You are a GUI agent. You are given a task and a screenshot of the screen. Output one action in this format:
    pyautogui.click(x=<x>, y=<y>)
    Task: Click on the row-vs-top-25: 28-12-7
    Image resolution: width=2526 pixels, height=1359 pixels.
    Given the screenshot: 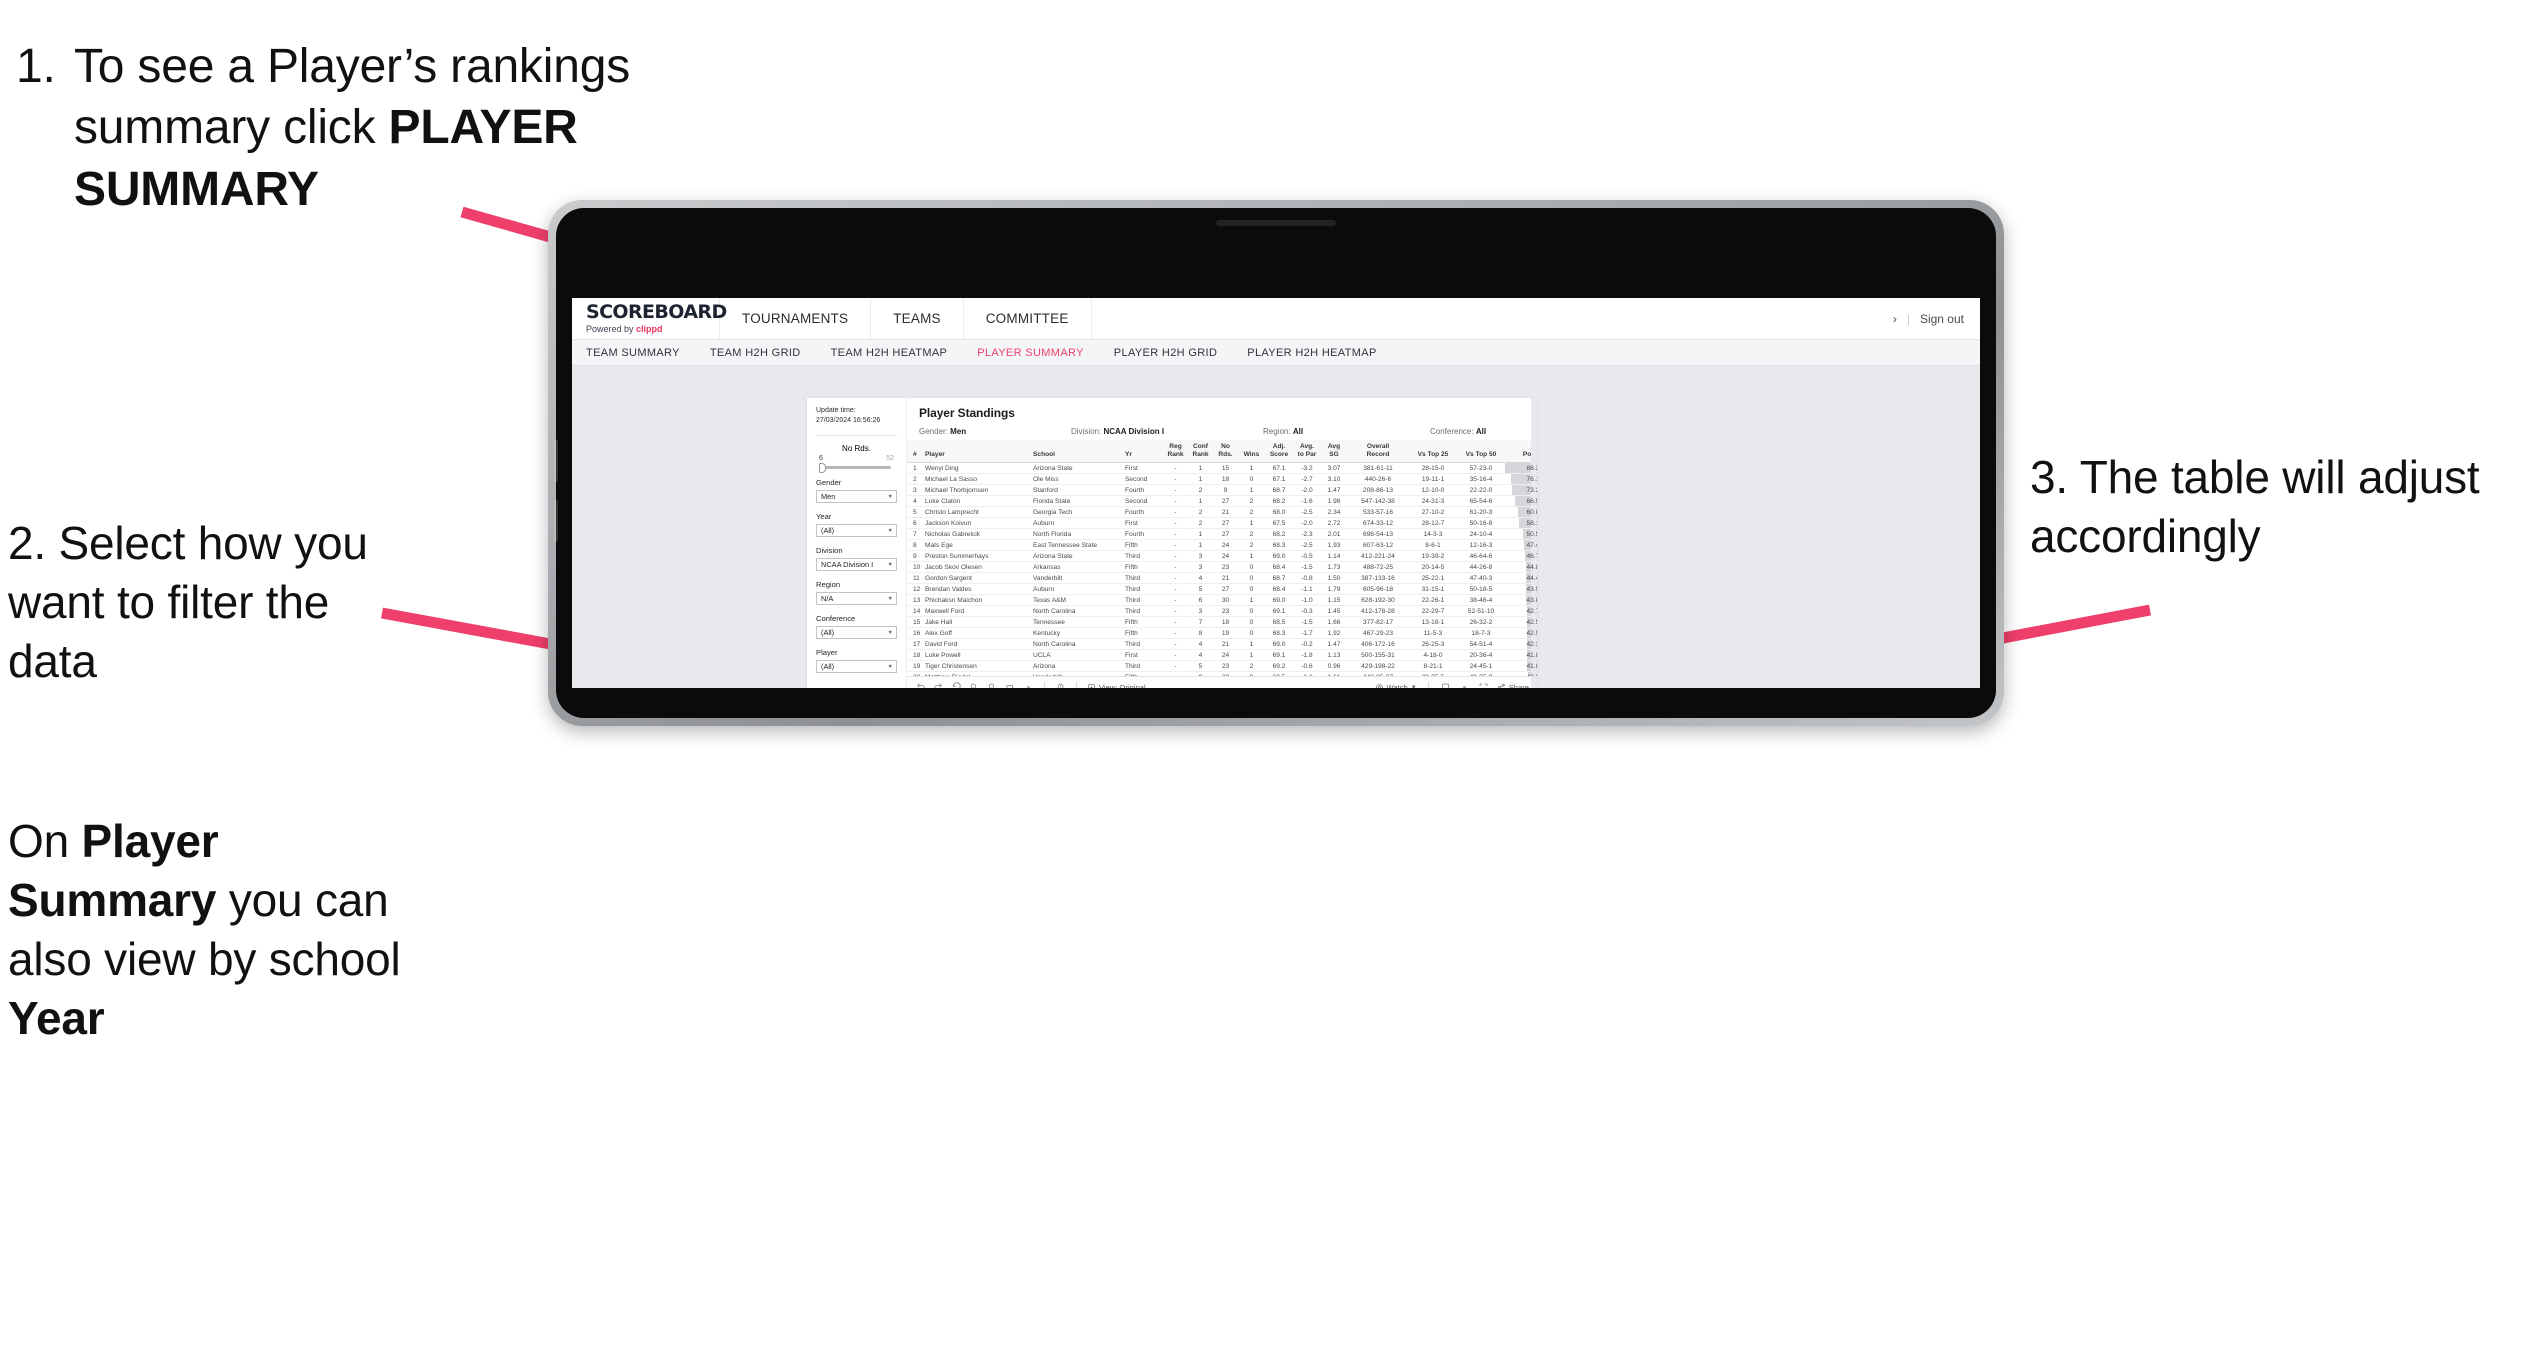 What is the action you would take?
    pyautogui.click(x=1433, y=523)
    